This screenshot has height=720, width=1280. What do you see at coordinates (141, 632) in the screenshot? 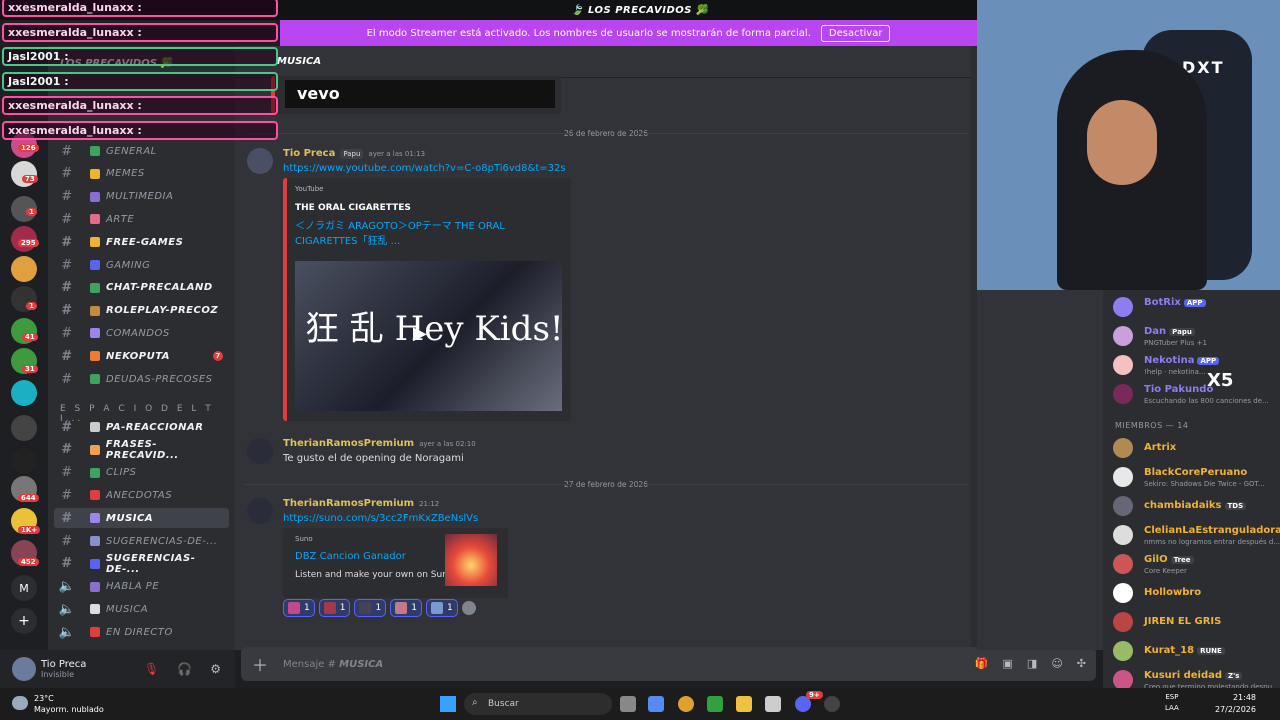
I see `channel-en-directo: 🔈 EN DIRECTO` at bounding box center [141, 632].